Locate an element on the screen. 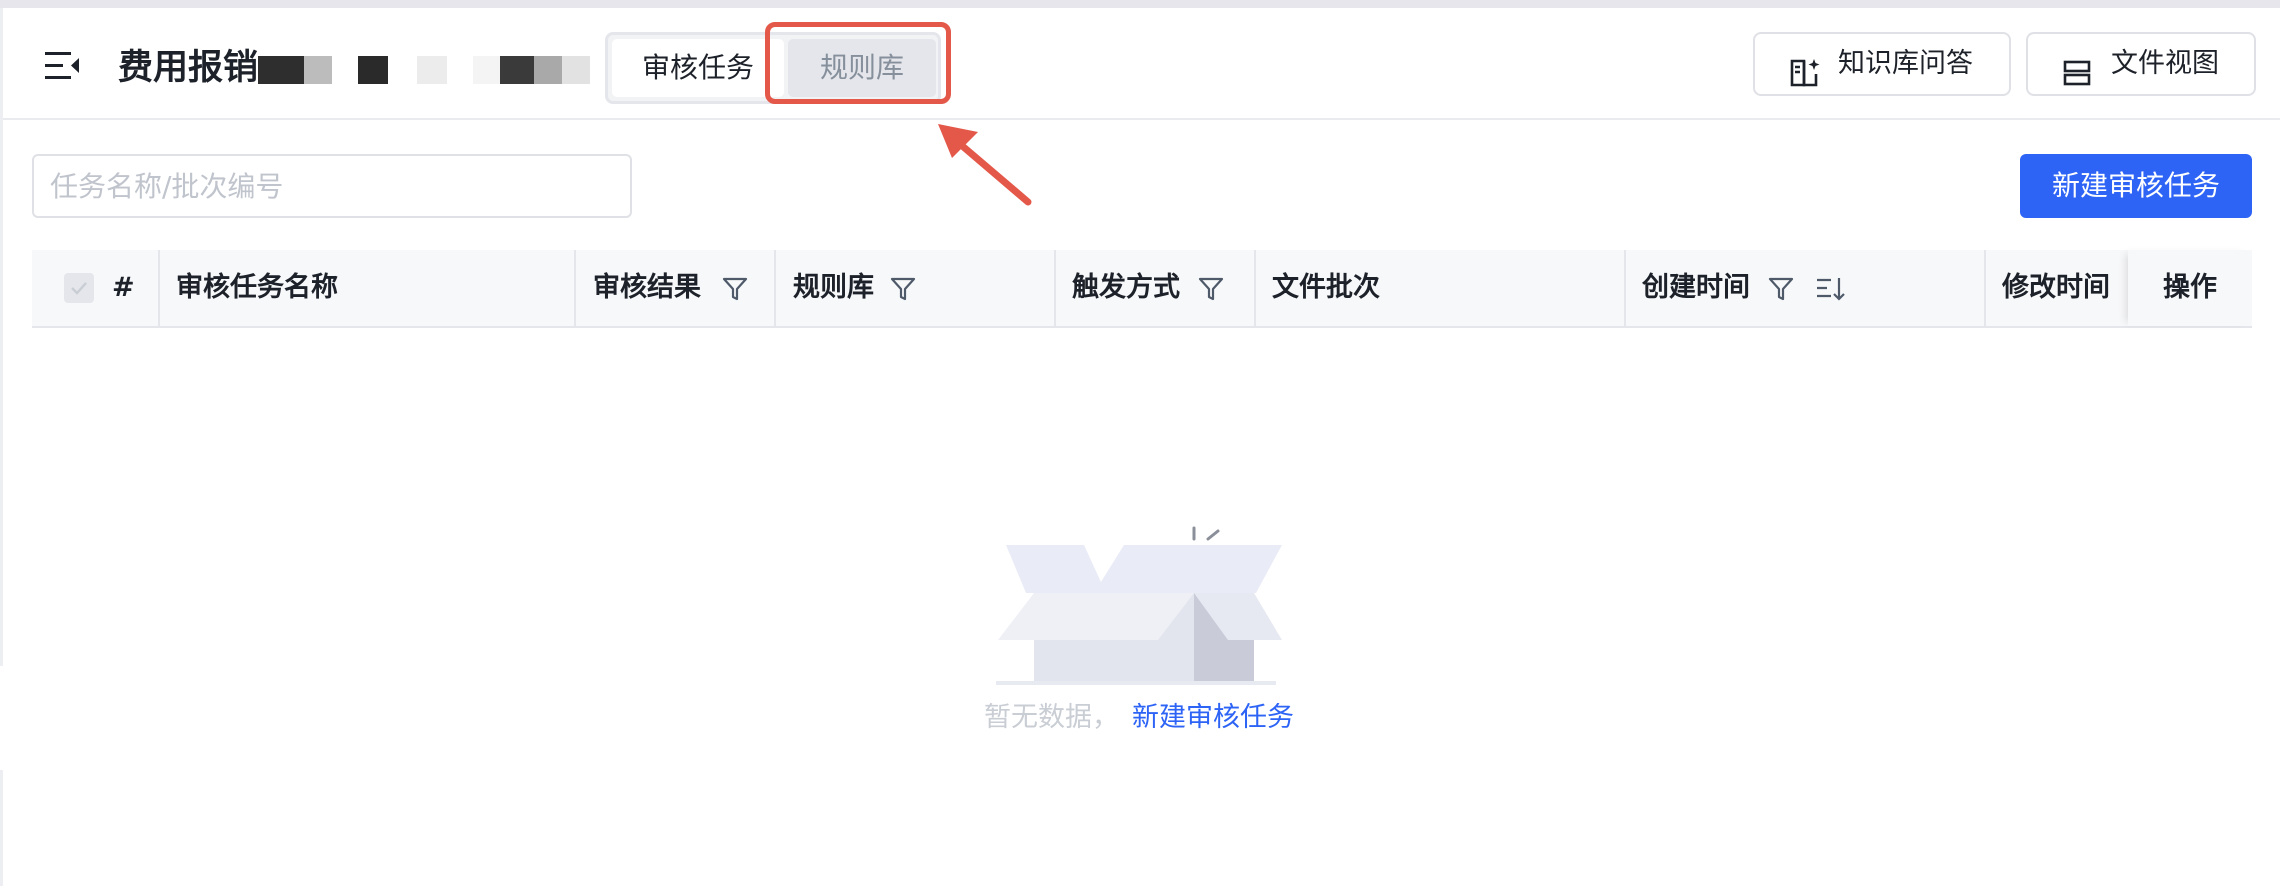 The width and height of the screenshot is (2280, 886). empty-state-new-task-link: 新建审核任务 is located at coordinates (1213, 718).